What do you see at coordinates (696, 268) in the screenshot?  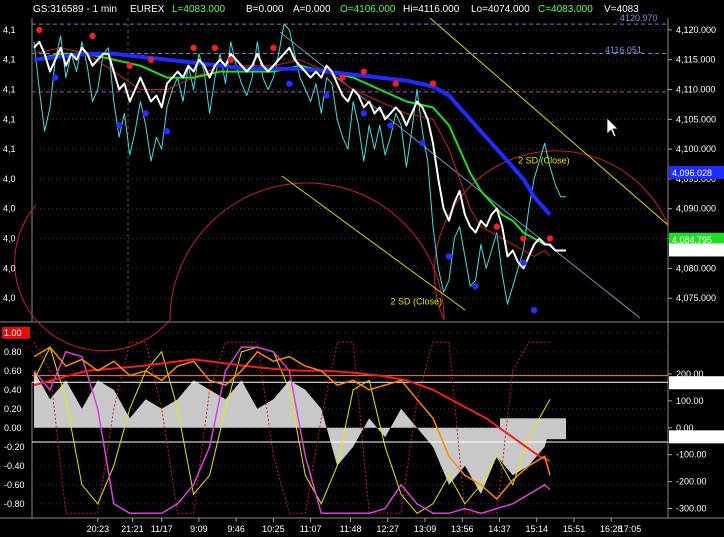 I see `price-tick-label: 4,080.000` at bounding box center [696, 268].